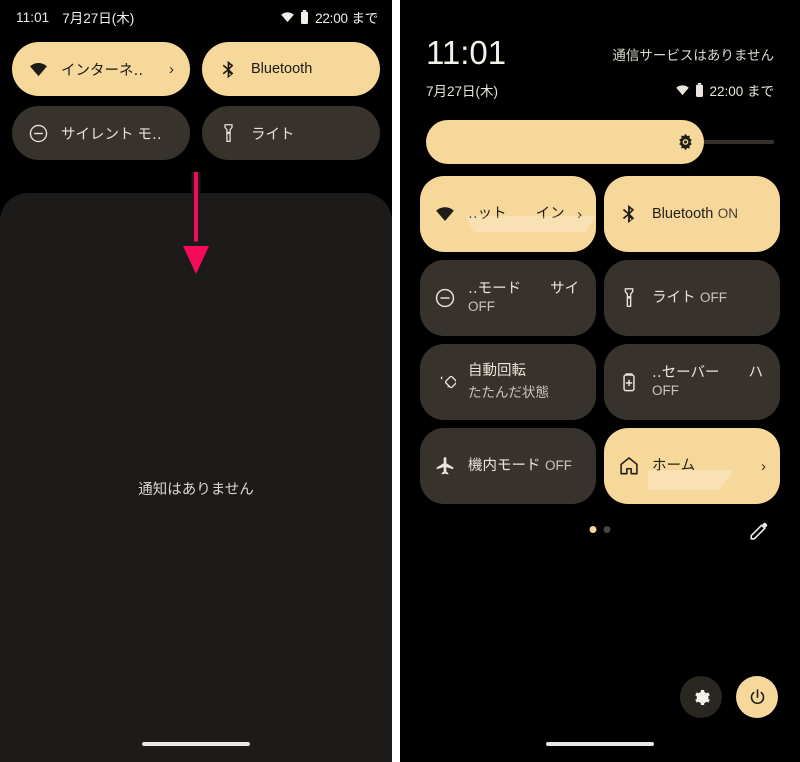 Image resolution: width=800 pixels, height=762 pixels. I want to click on tile-flashlight: ライト OFF, so click(692, 298).